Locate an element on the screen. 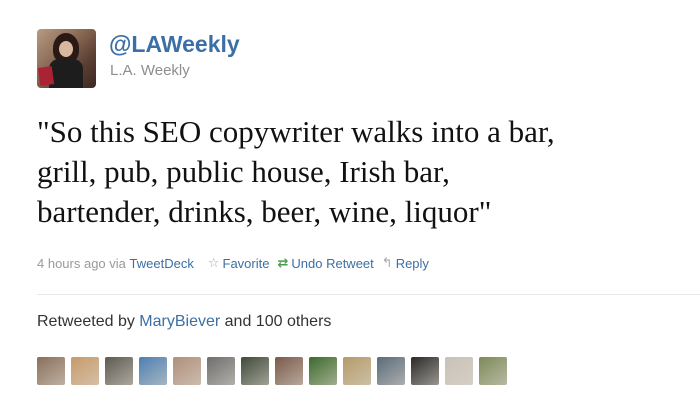  reply-button: Reply is located at coordinates (412, 263).